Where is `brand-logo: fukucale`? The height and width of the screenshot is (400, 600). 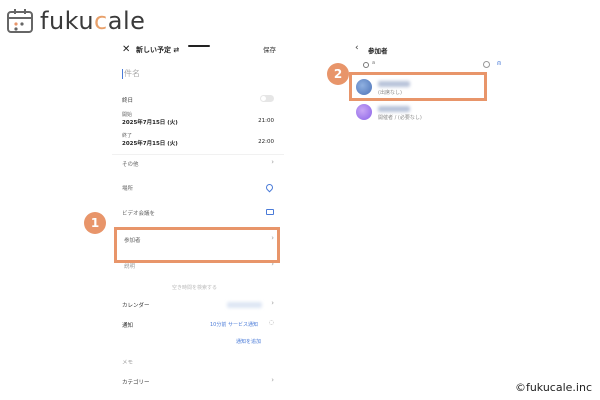 brand-logo: fukucale is located at coordinates (76, 21).